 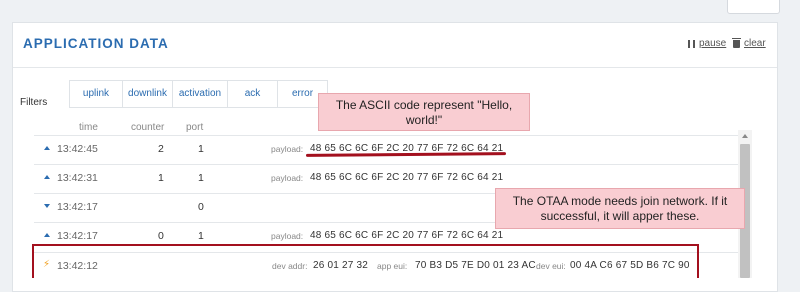 I want to click on column-header-counter: counter, so click(x=148, y=127).